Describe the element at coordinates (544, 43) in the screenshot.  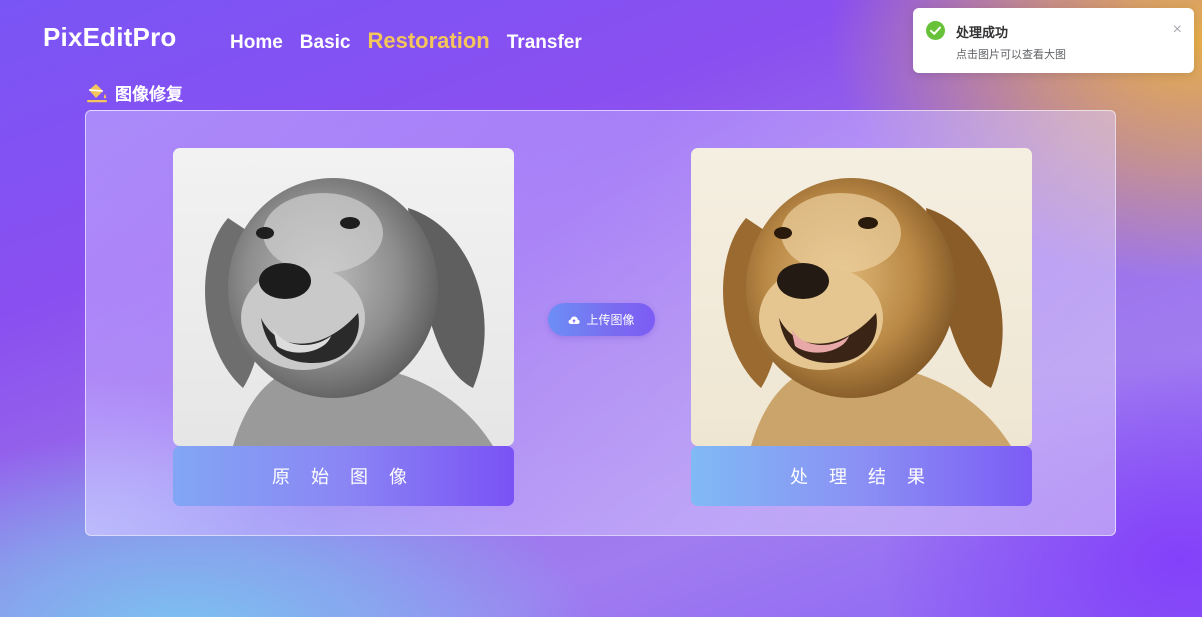
I see `nav-transfer: Transfer` at that location.